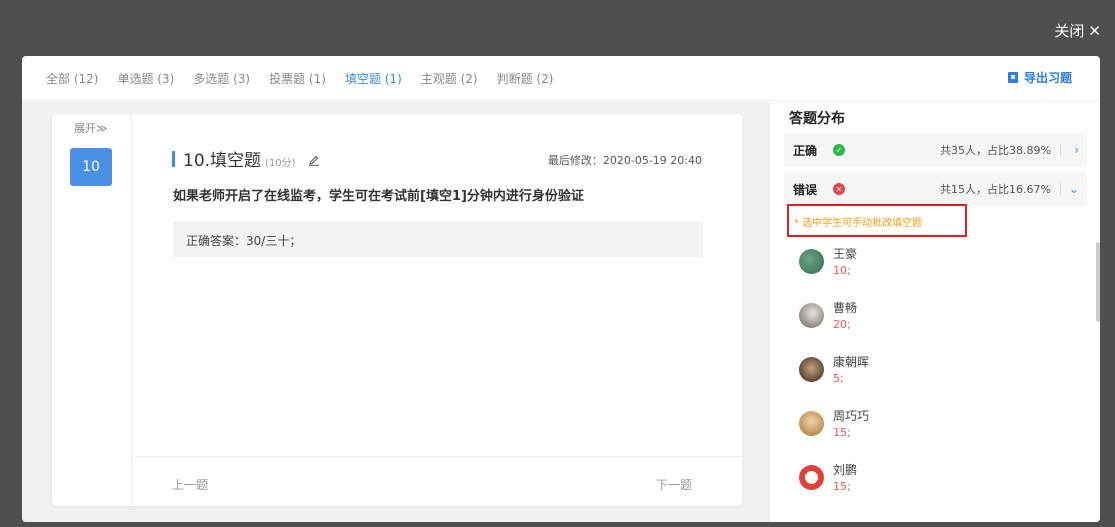 Image resolution: width=1115 pixels, height=527 pixels. Describe the element at coordinates (1047, 78) in the screenshot. I see `export-label: 导出习题` at that location.